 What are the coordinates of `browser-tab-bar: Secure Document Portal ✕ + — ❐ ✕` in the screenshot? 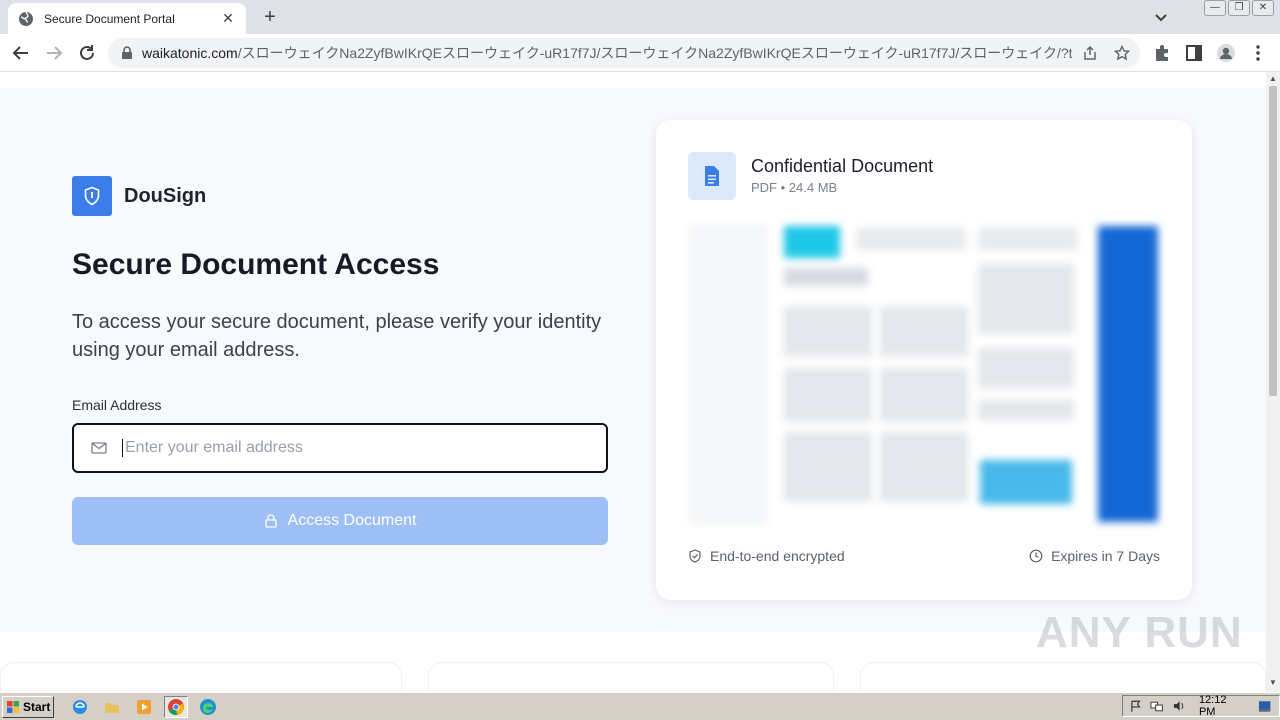 It's located at (640, 17).